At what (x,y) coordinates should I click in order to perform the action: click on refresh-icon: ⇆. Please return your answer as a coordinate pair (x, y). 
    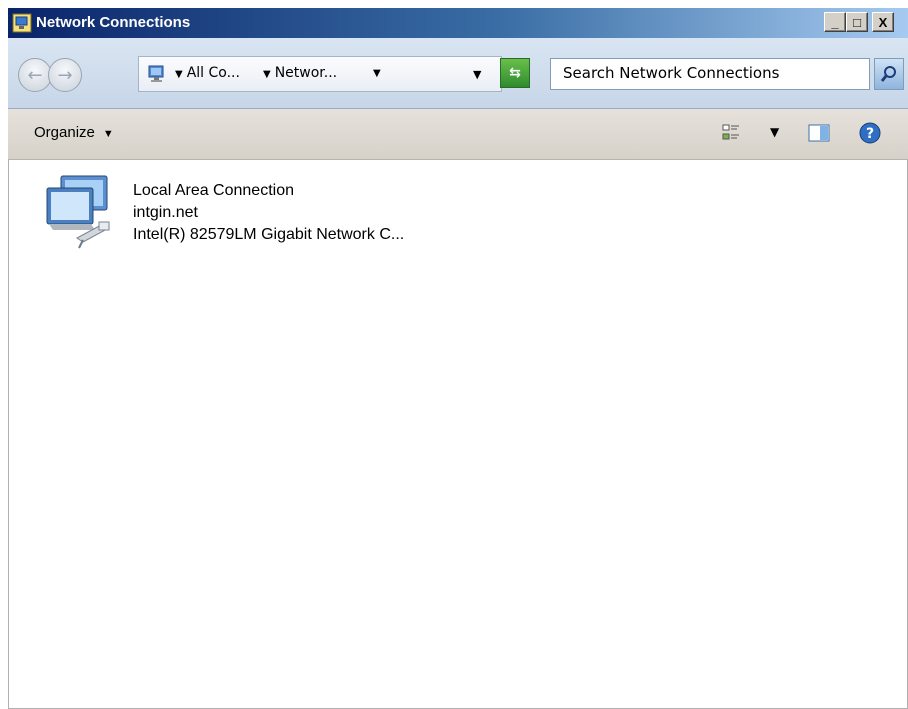
    Looking at the image, I should click on (515, 73).